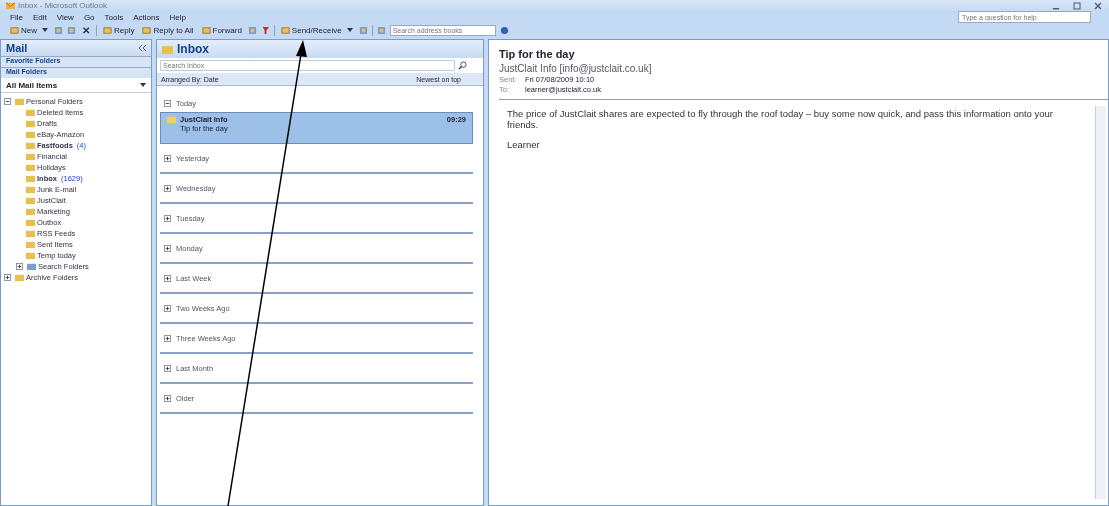 This screenshot has width=1109, height=506. Describe the element at coordinates (576, 68) in the screenshot. I see `sender-address: JustClait Info [info@justclait.co.uk]` at that location.